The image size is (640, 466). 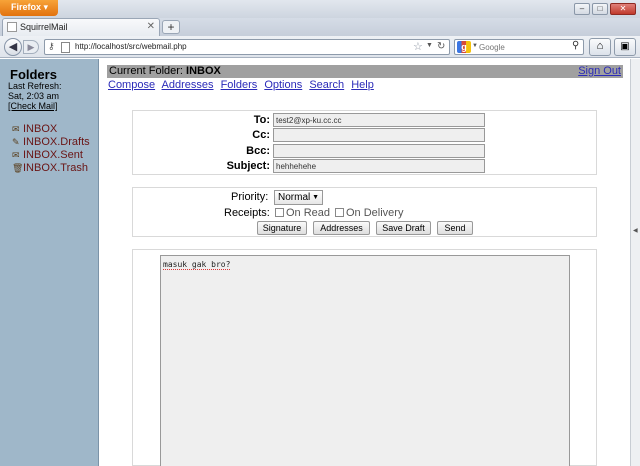 What do you see at coordinates (315, 197) in the screenshot?
I see `chevron-down-icon: ▼` at bounding box center [315, 197].